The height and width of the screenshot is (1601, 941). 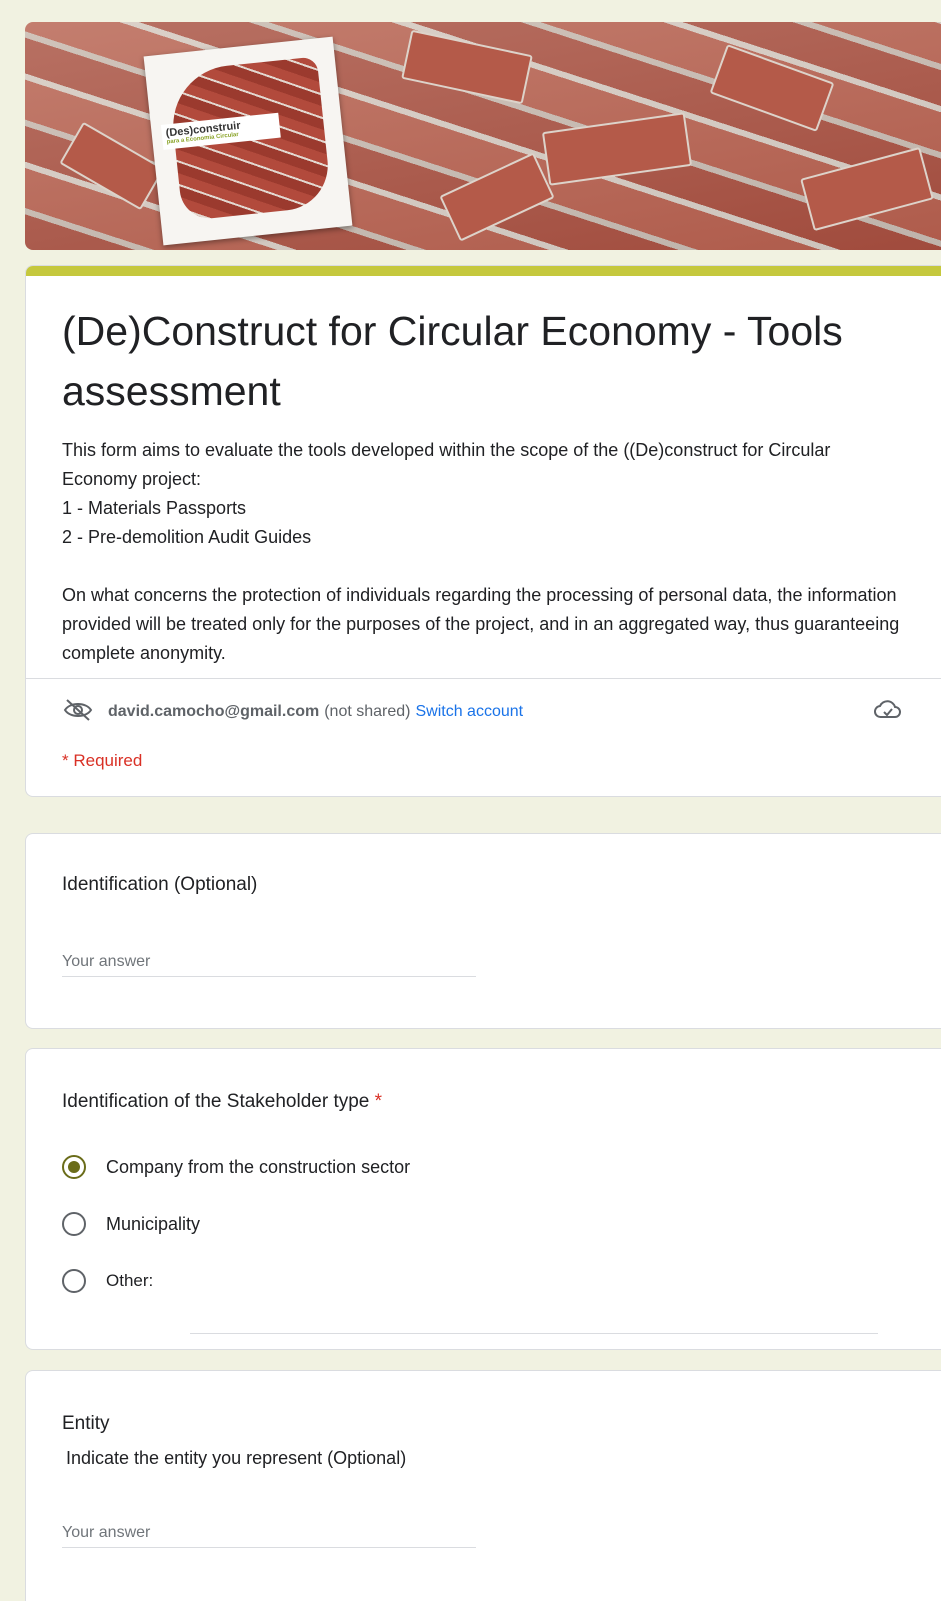 What do you see at coordinates (74, 1167) in the screenshot?
I see `radio-button-selected` at bounding box center [74, 1167].